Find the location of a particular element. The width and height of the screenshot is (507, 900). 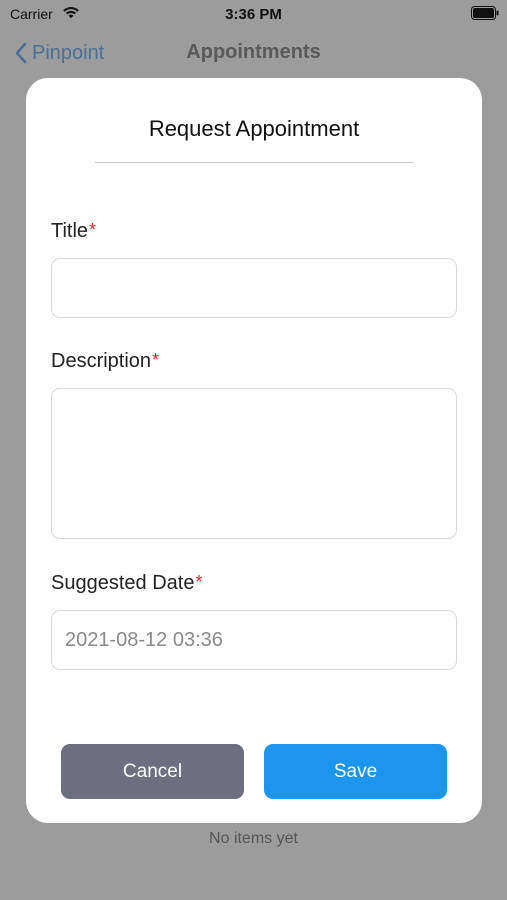

suggested-date-label-text: Suggested Date is located at coordinates (123, 583).